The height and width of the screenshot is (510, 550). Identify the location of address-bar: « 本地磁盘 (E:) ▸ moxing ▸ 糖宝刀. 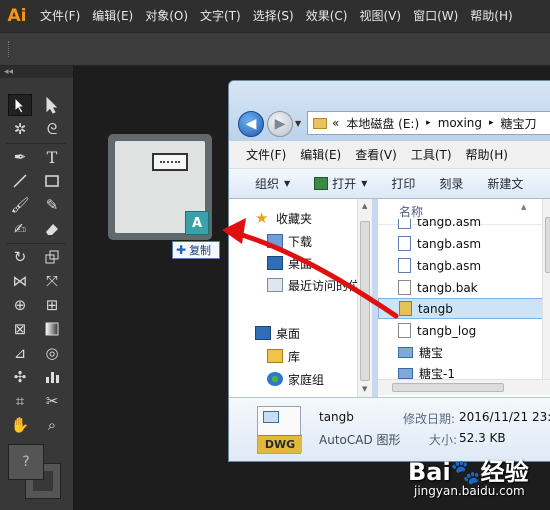
(428, 123).